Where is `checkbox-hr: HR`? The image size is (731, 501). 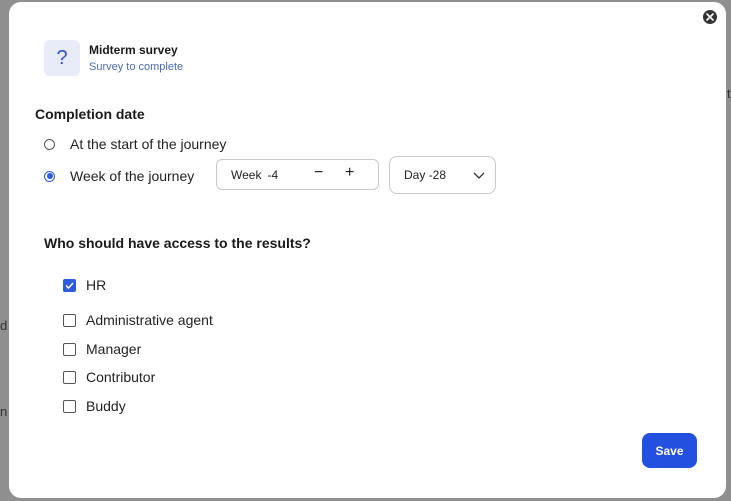
checkbox-hr: HR is located at coordinates (84, 285).